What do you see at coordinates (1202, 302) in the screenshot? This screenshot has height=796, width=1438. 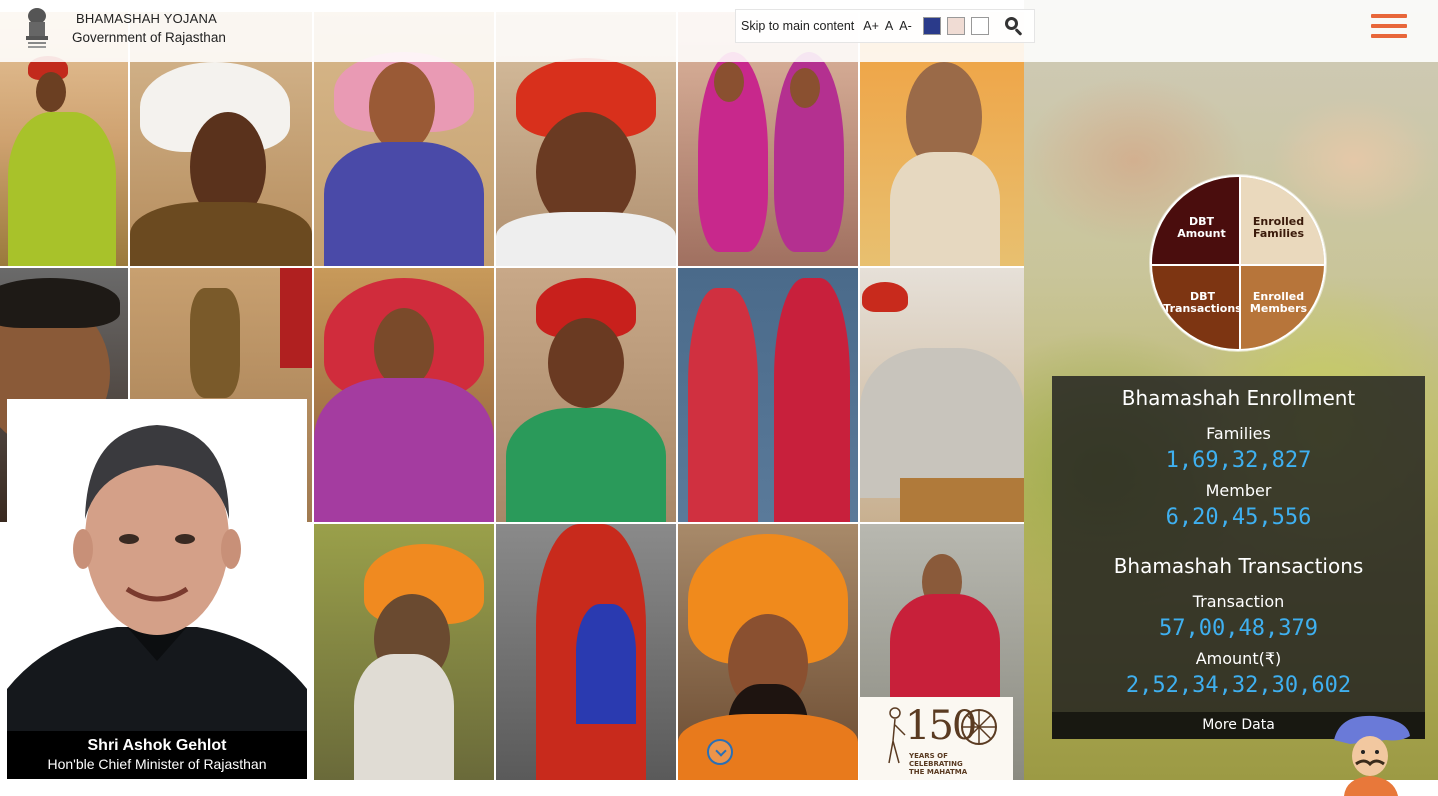 I see `pie-dbt-transactions-label: DBT Transactions` at bounding box center [1202, 302].